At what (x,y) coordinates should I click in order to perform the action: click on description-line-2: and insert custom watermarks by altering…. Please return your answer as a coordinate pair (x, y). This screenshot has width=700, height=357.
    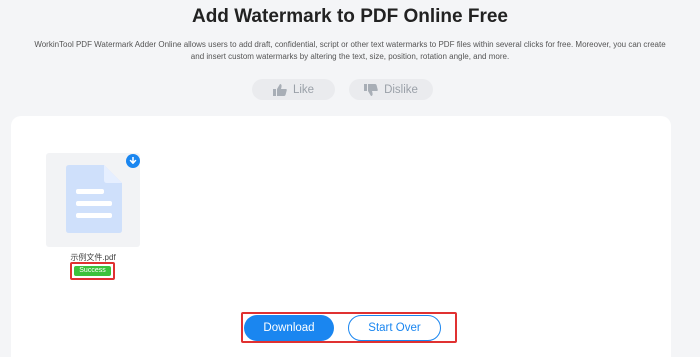
    Looking at the image, I should click on (350, 56).